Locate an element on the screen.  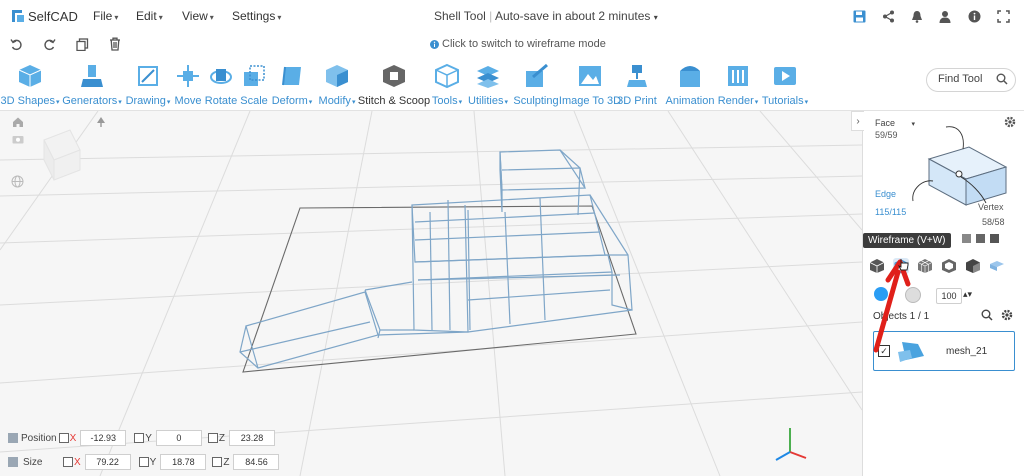
menu-view: View ▾ is located at coordinates (198, 16).